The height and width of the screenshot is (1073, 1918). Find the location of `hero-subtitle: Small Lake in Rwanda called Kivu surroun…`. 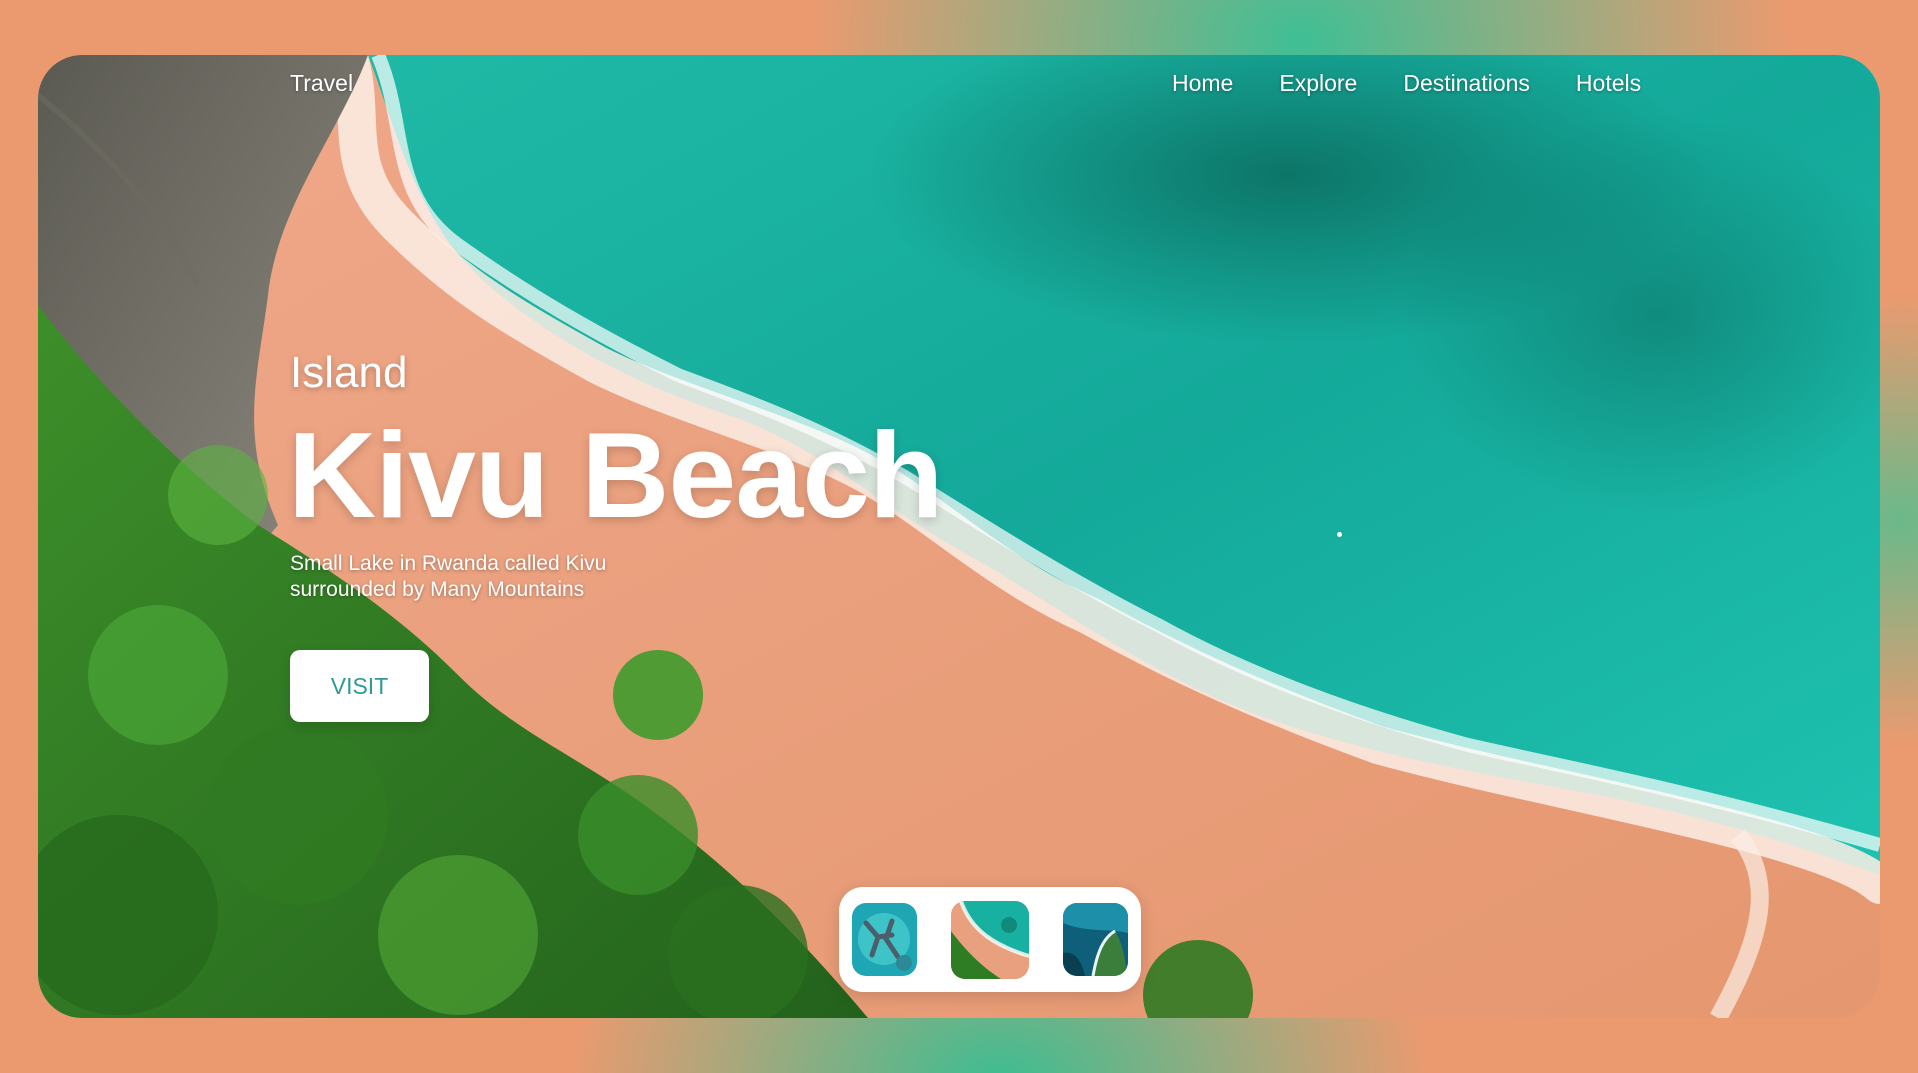

hero-subtitle: Small Lake in Rwanda called Kivu surroun… is located at coordinates (490, 577).